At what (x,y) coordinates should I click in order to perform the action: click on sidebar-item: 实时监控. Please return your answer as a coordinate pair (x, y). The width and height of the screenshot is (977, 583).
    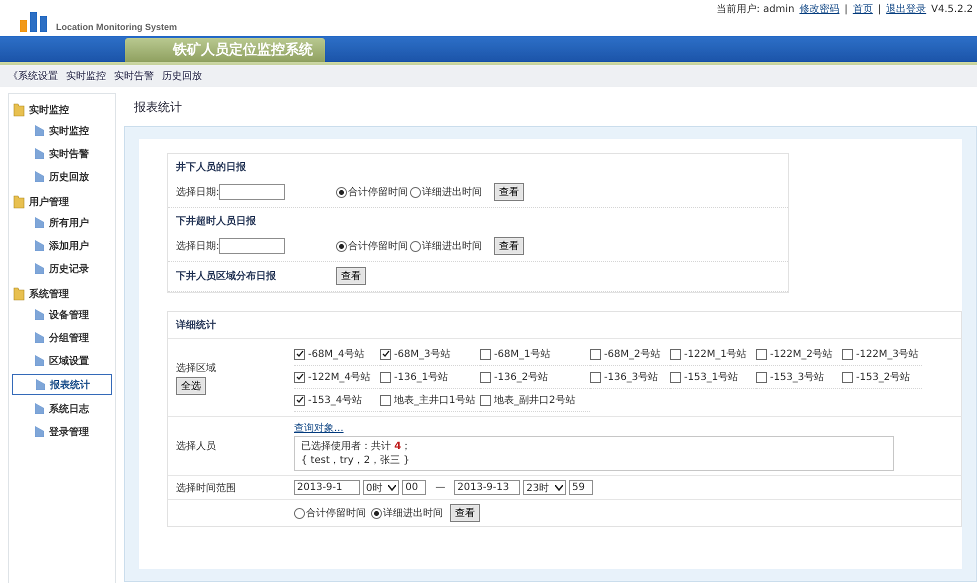
    Looking at the image, I should click on (62, 130).